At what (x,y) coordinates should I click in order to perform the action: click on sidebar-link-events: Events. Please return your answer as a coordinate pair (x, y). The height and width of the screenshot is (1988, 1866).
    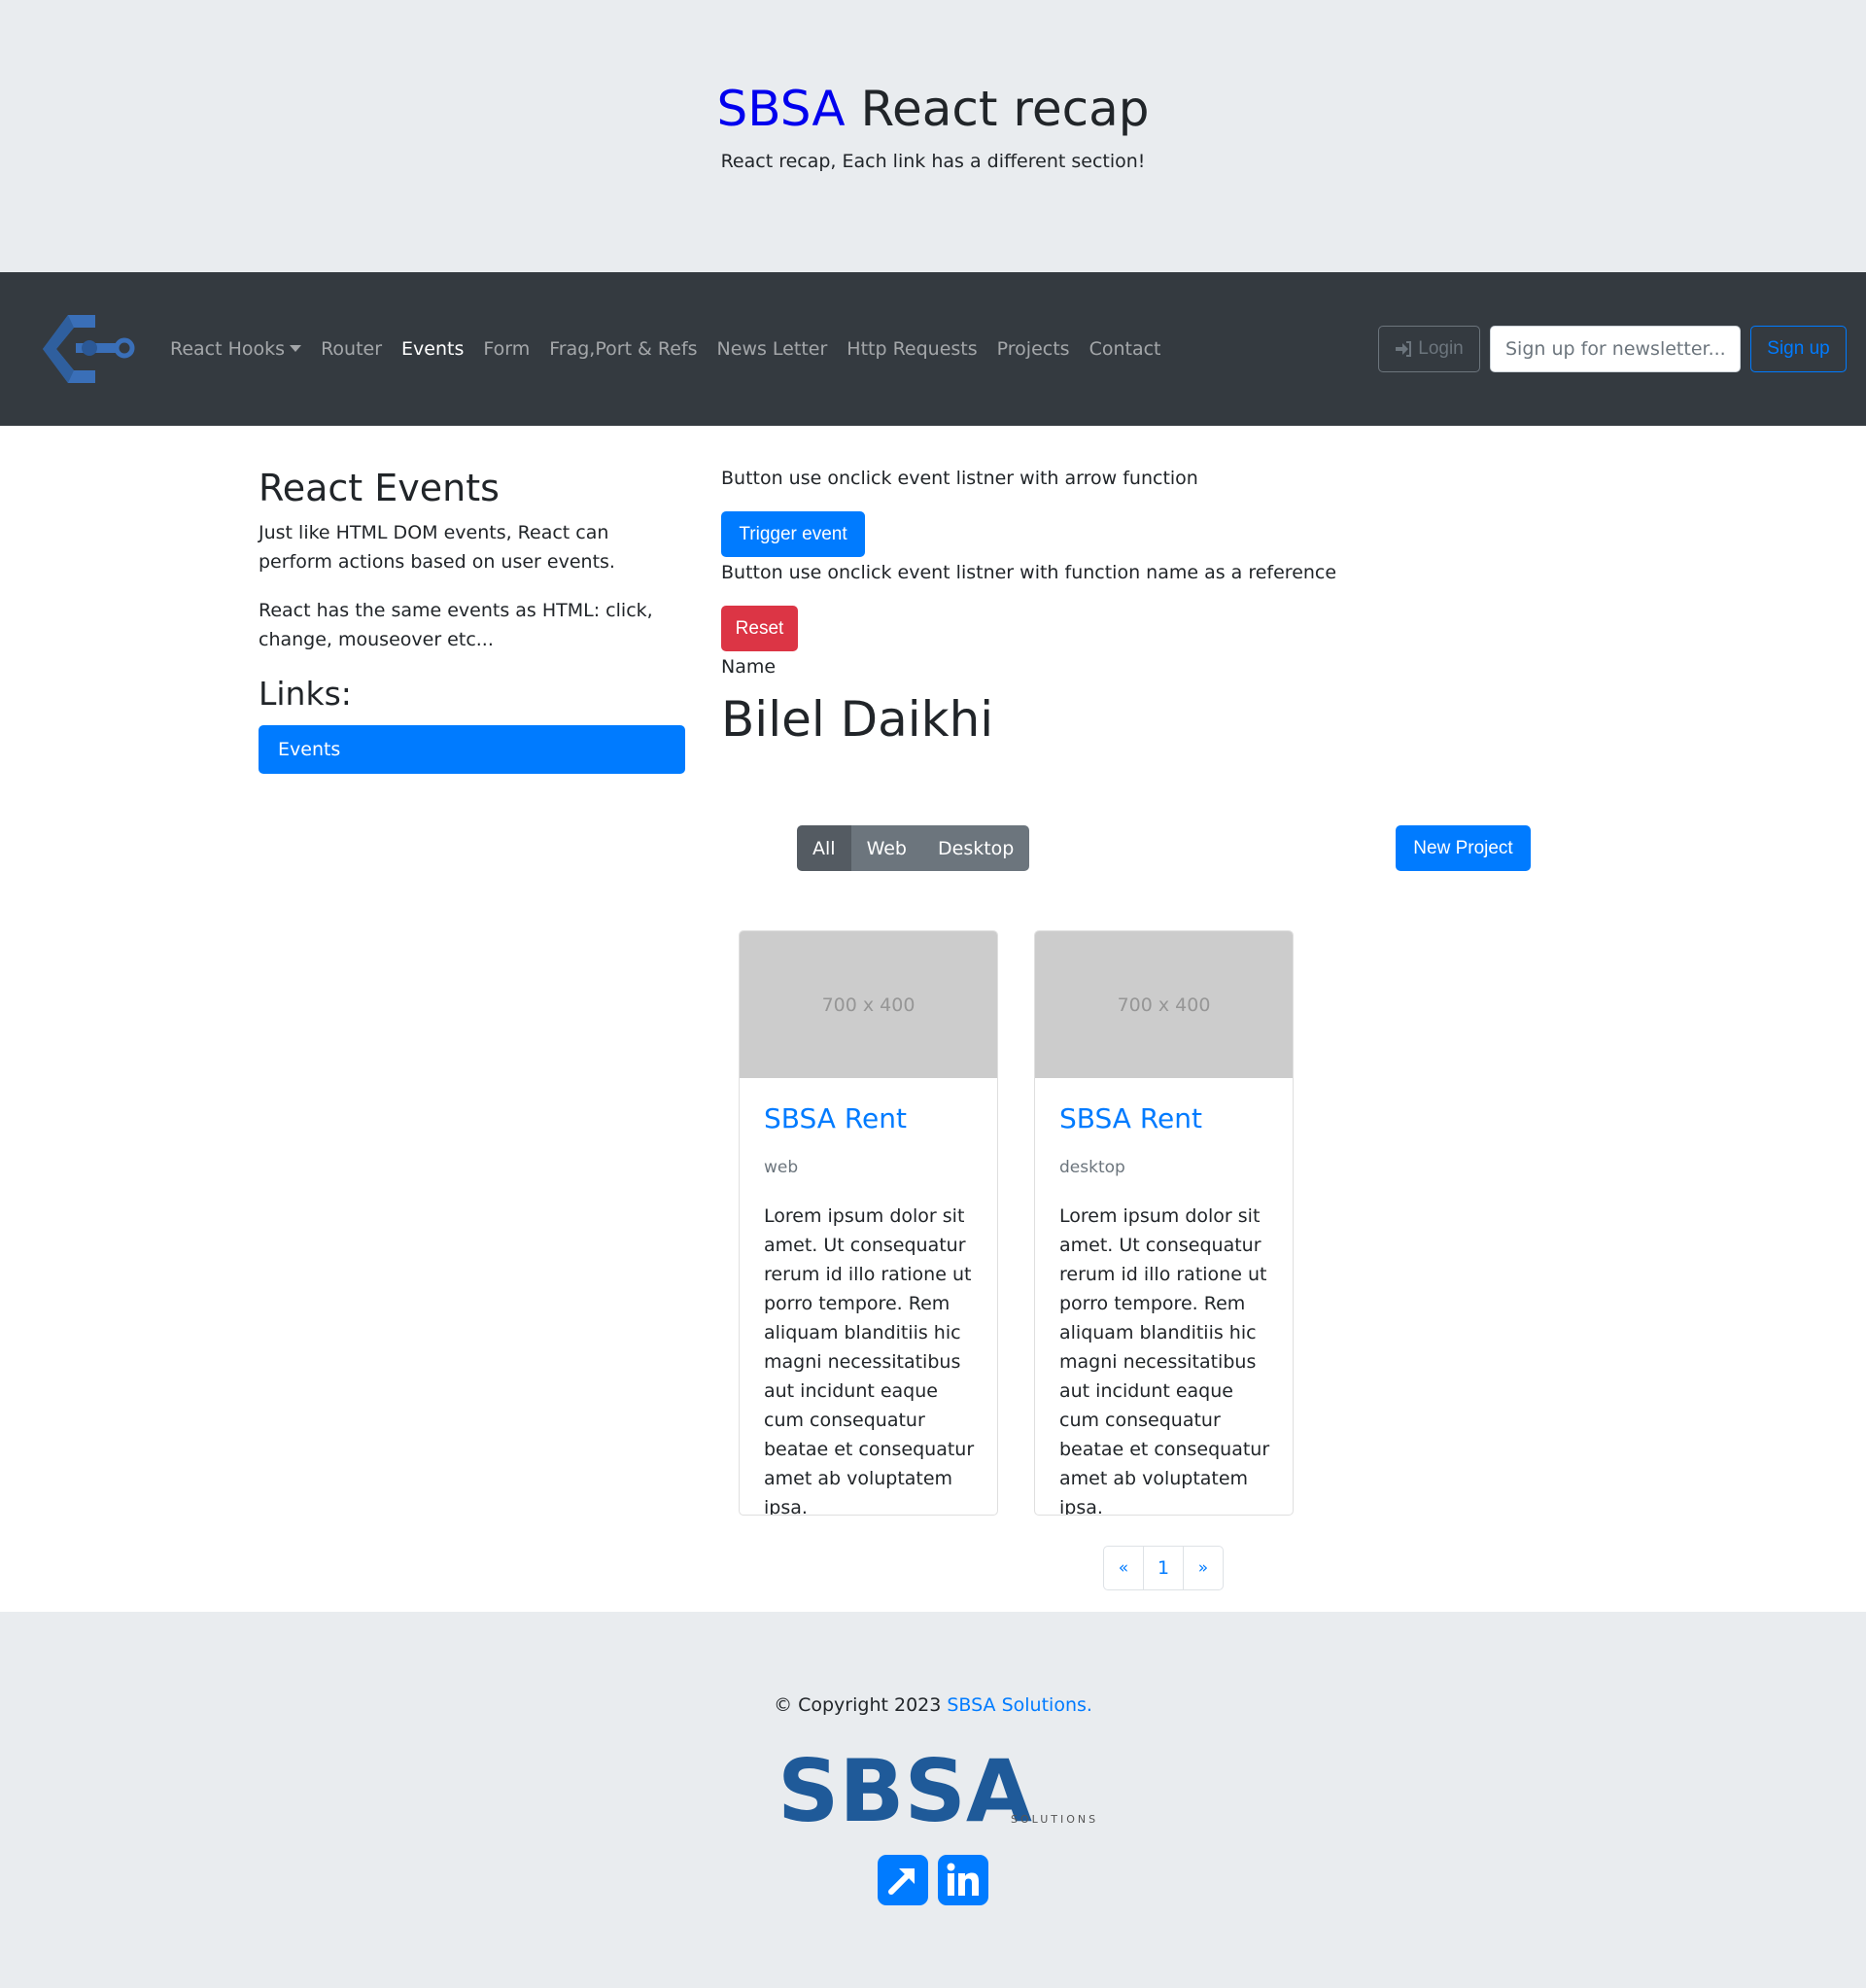
    Looking at the image, I should click on (472, 750).